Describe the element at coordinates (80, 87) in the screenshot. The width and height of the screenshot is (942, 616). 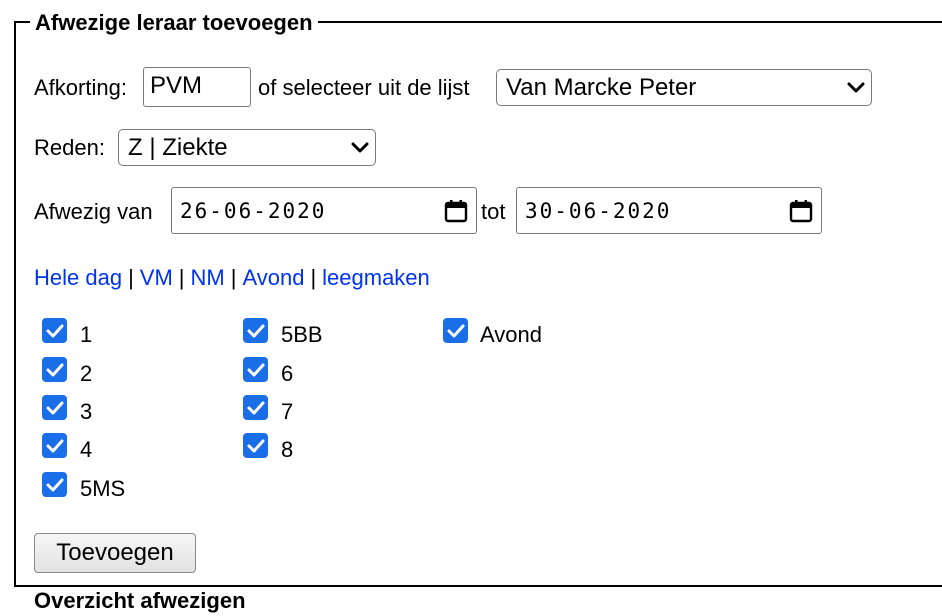
I see `abbrev-label: Afkorting:` at that location.